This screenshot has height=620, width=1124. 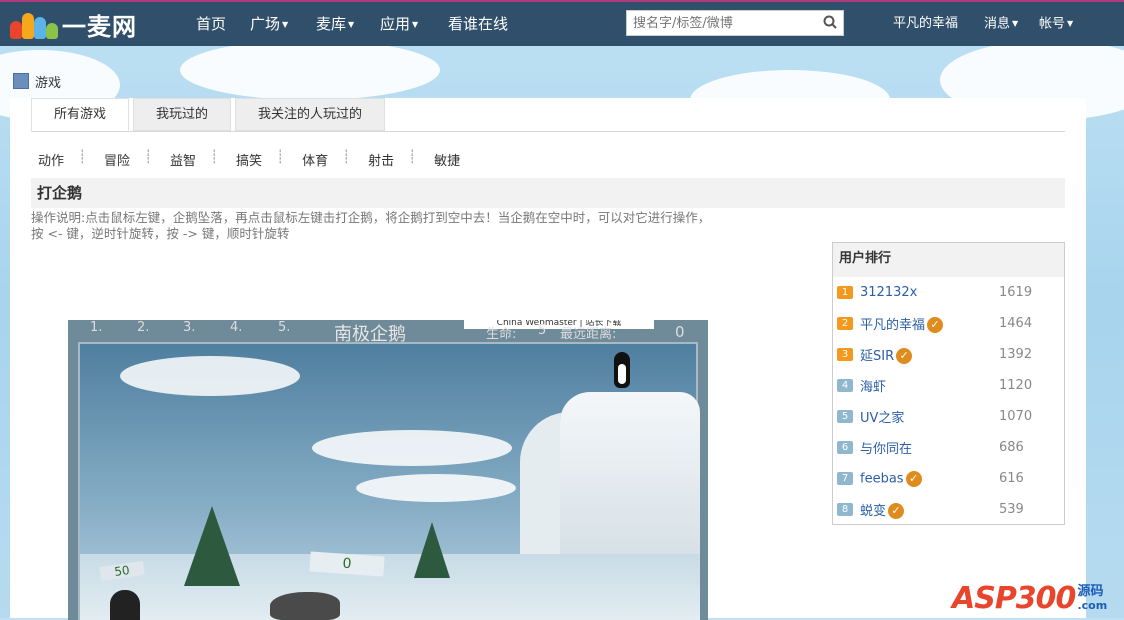 I want to click on ranking-row: 6 与你同在 686, so click(x=948, y=447).